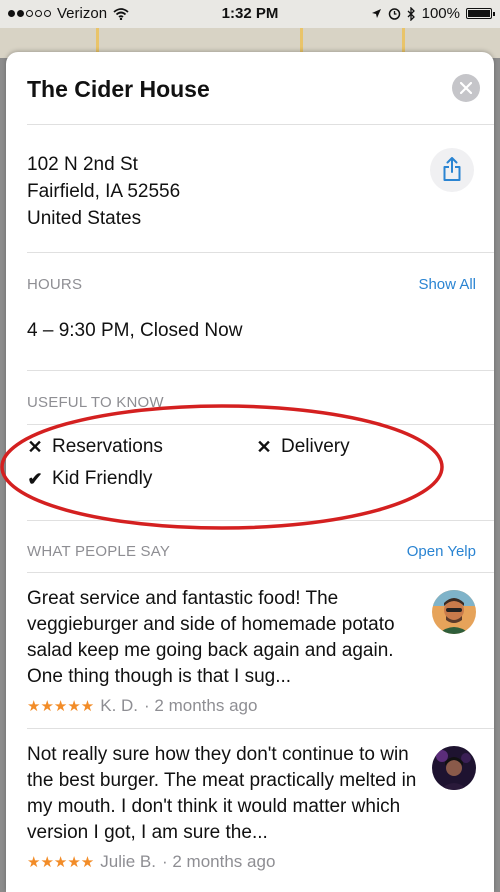  I want to click on address-line-3: United States, so click(84, 218).